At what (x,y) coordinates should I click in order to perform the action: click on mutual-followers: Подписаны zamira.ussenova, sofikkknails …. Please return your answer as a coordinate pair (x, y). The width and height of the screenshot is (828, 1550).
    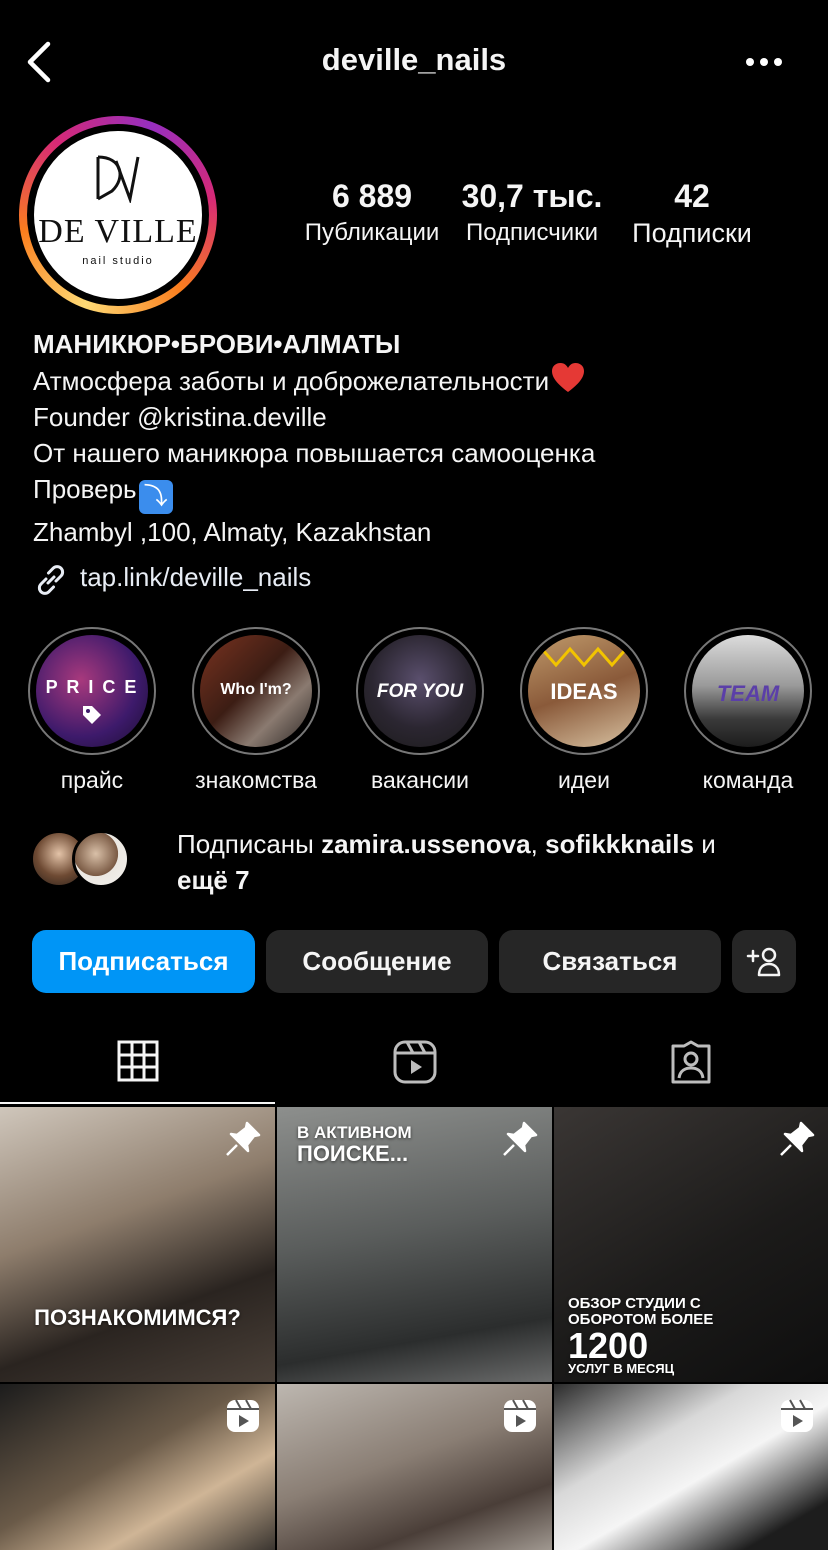
    Looking at the image, I should click on (420, 861).